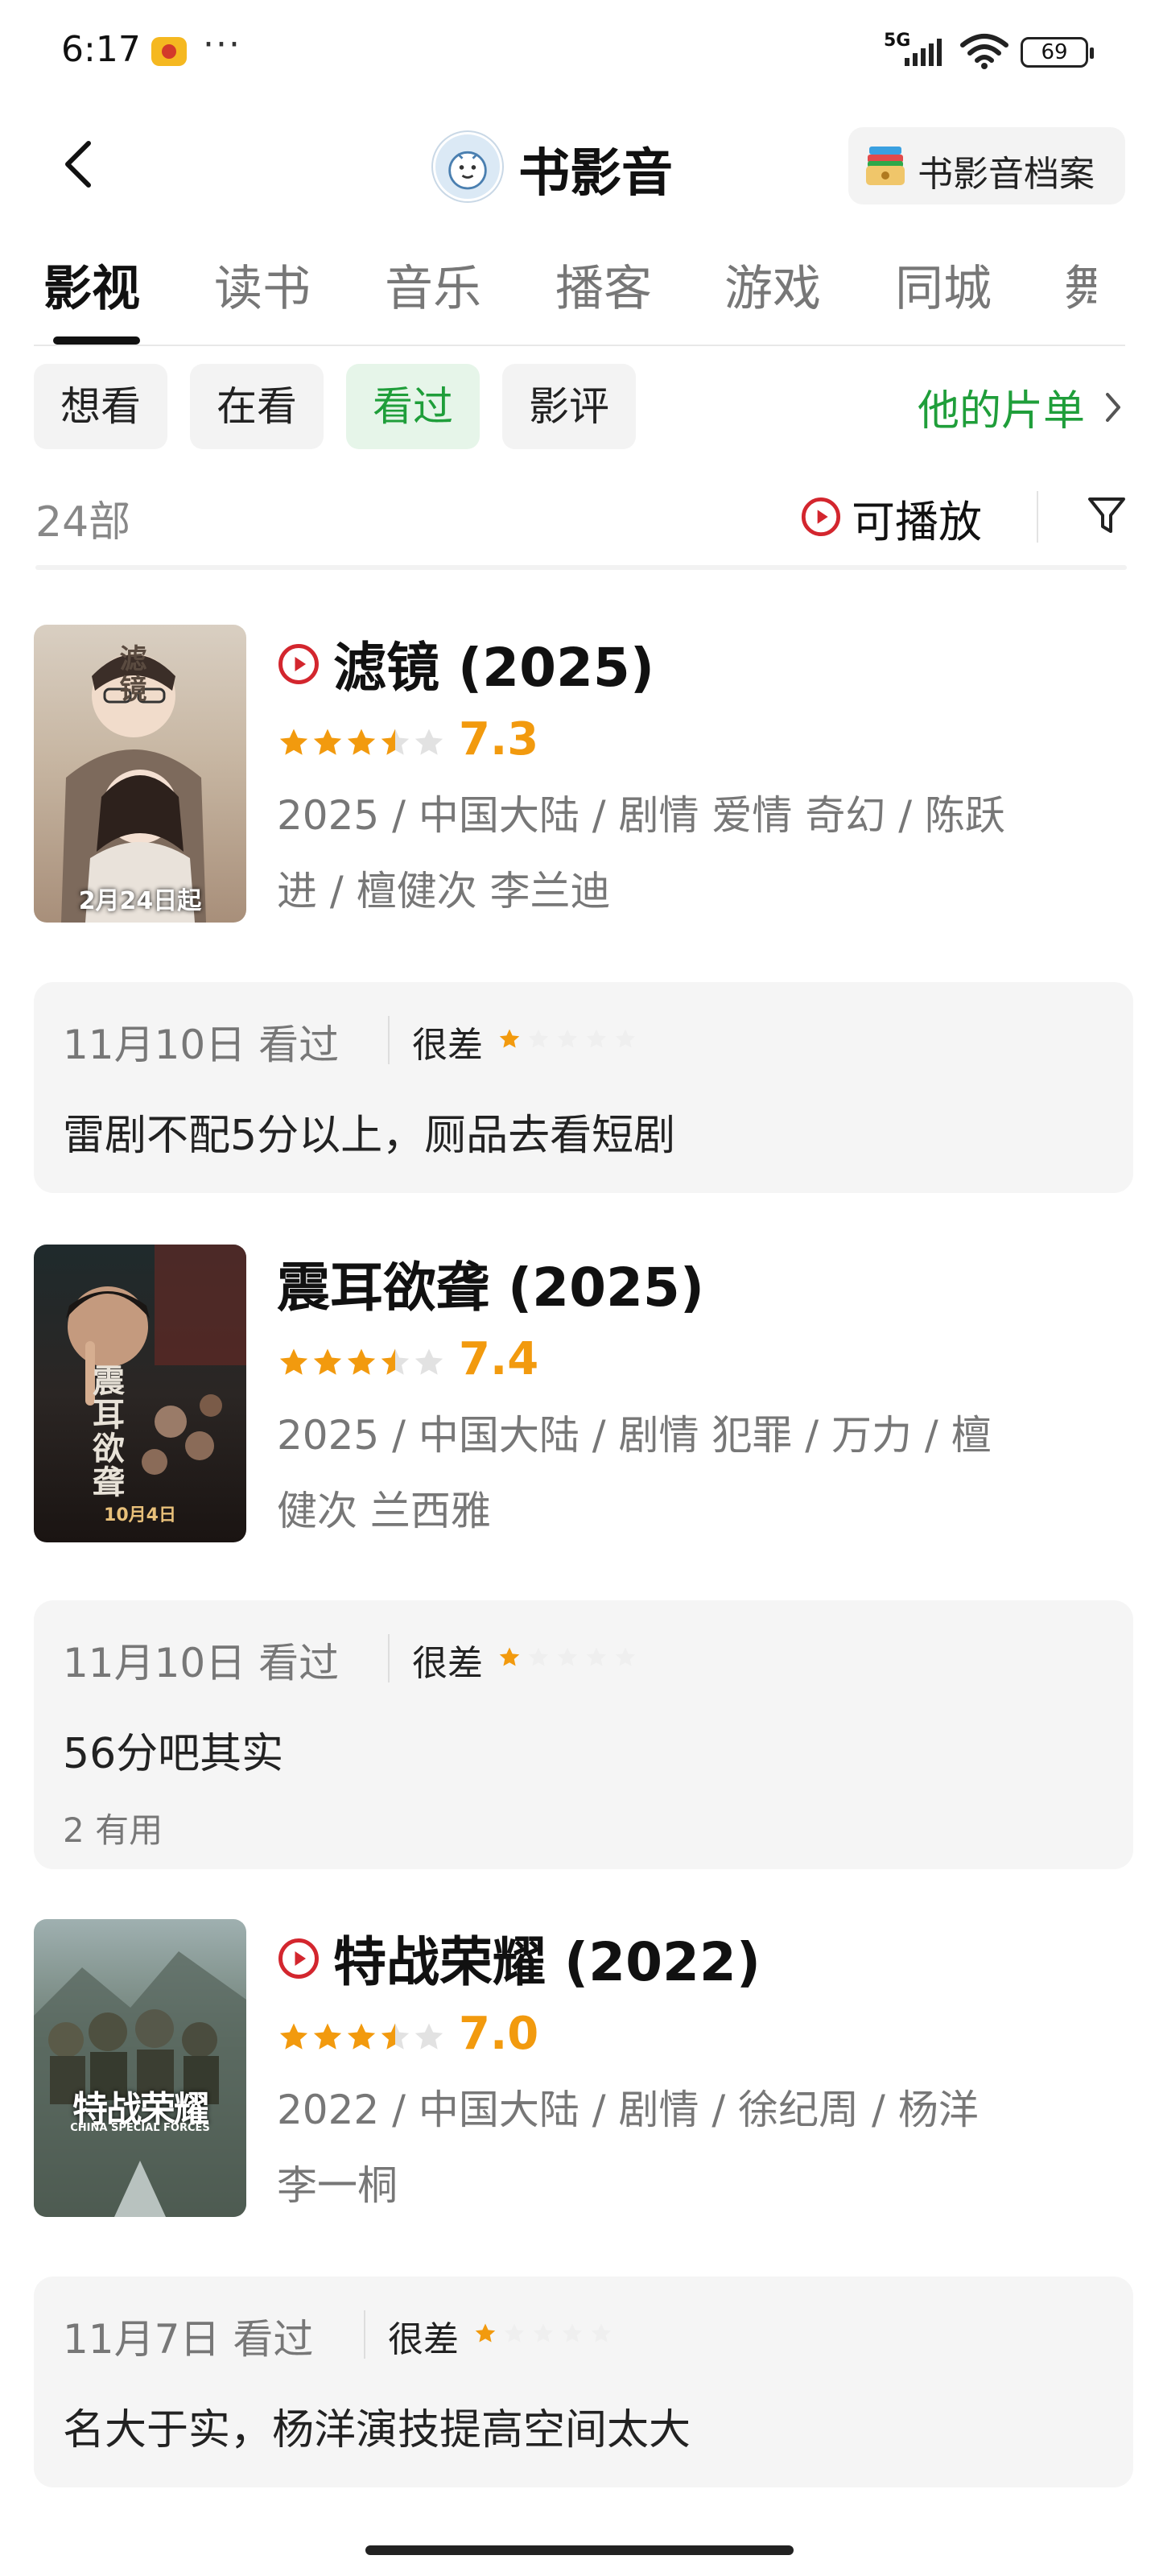 The height and width of the screenshot is (2576, 1159). Describe the element at coordinates (91, 285) in the screenshot. I see `tab-movies: 影视` at that location.